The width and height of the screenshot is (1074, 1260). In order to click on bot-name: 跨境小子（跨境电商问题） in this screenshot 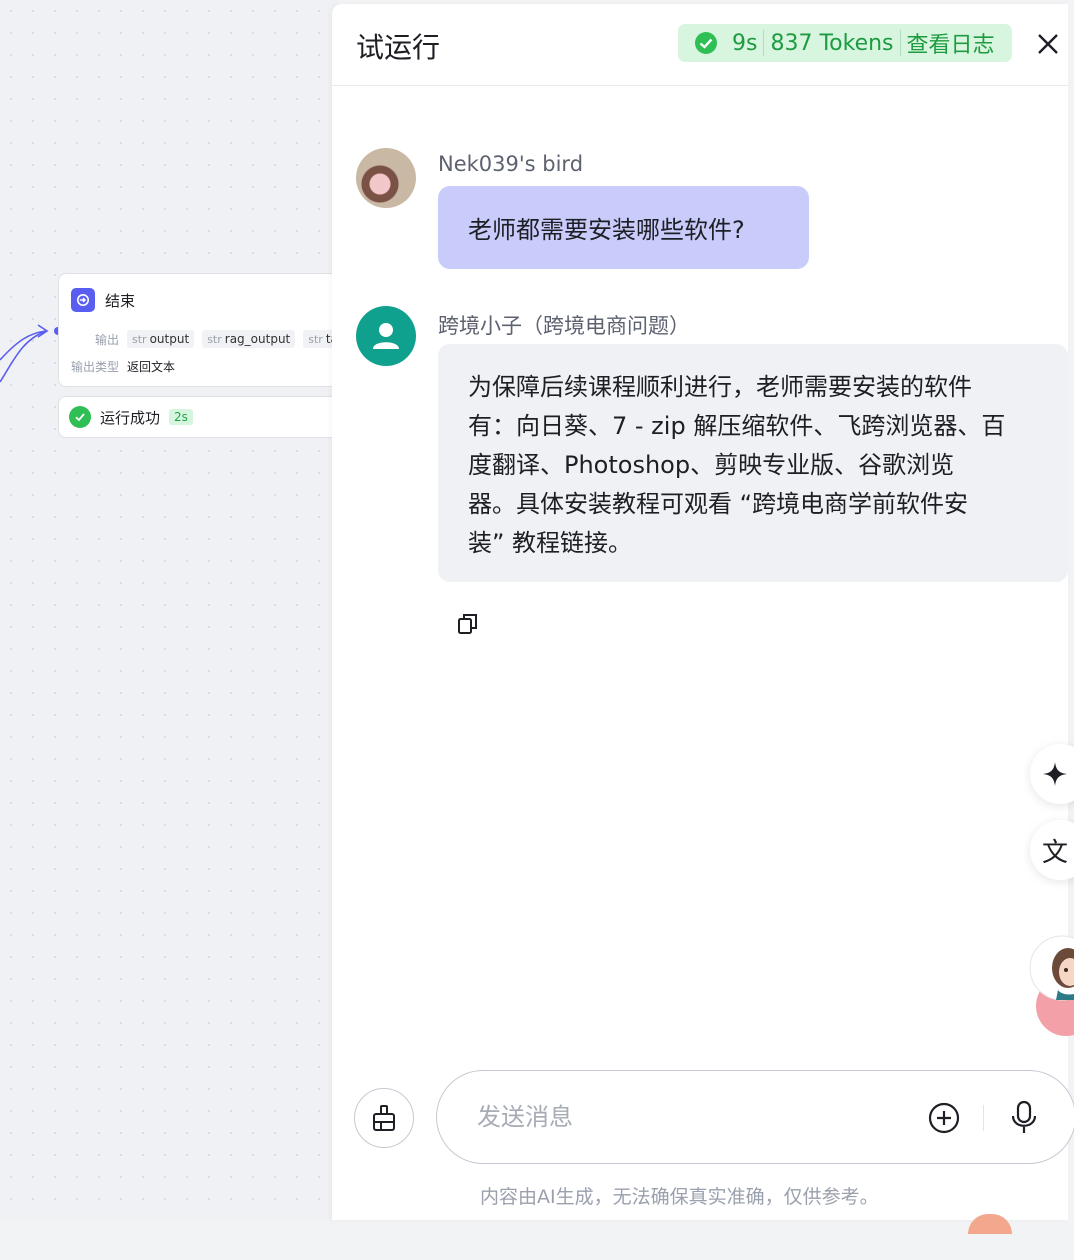, I will do `click(564, 326)`.